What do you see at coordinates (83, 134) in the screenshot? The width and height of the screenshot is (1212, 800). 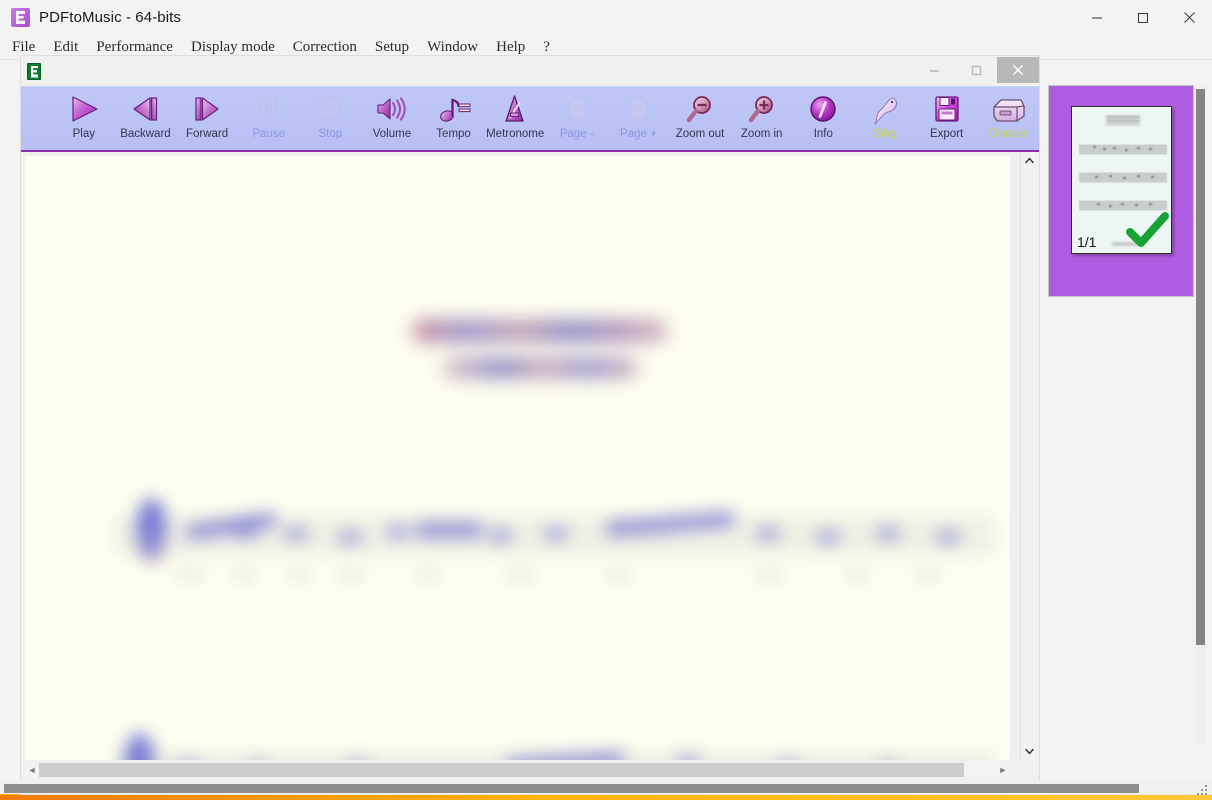 I see `toolbar-label-play: Play` at bounding box center [83, 134].